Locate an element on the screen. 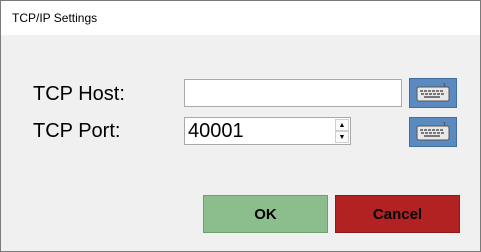 The height and width of the screenshot is (252, 481). spin-up-button: ▲ is located at coordinates (342, 125).